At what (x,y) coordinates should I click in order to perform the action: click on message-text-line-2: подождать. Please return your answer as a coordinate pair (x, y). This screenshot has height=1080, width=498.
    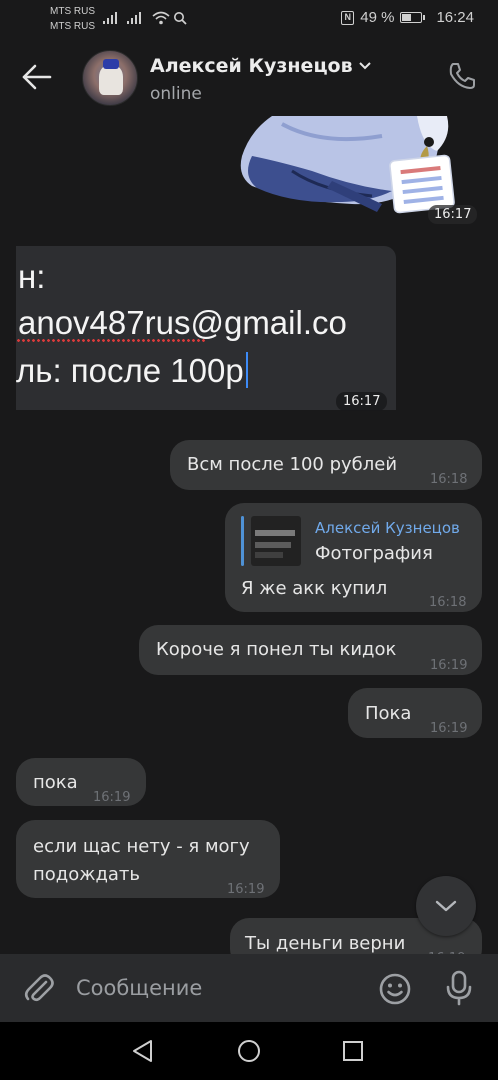
    Looking at the image, I should click on (87, 874).